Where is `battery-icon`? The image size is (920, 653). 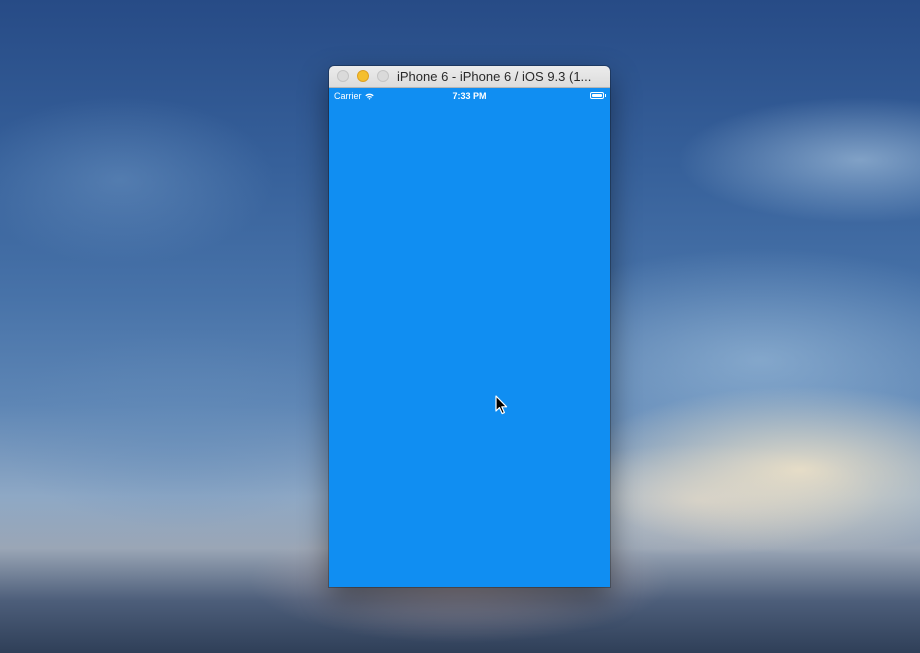
battery-icon is located at coordinates (598, 95).